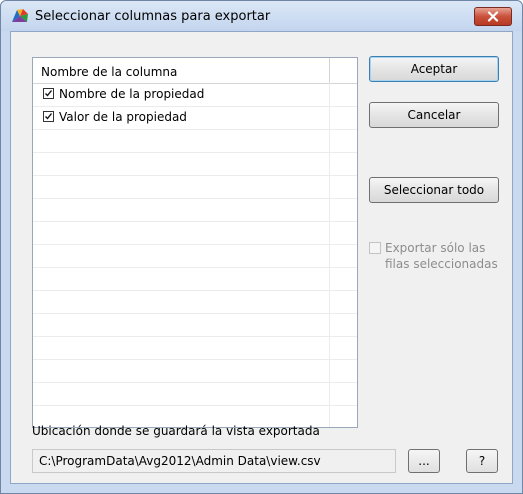  Describe the element at coordinates (123, 117) in the screenshot. I see `row-label: Valor de la propiedad` at that location.